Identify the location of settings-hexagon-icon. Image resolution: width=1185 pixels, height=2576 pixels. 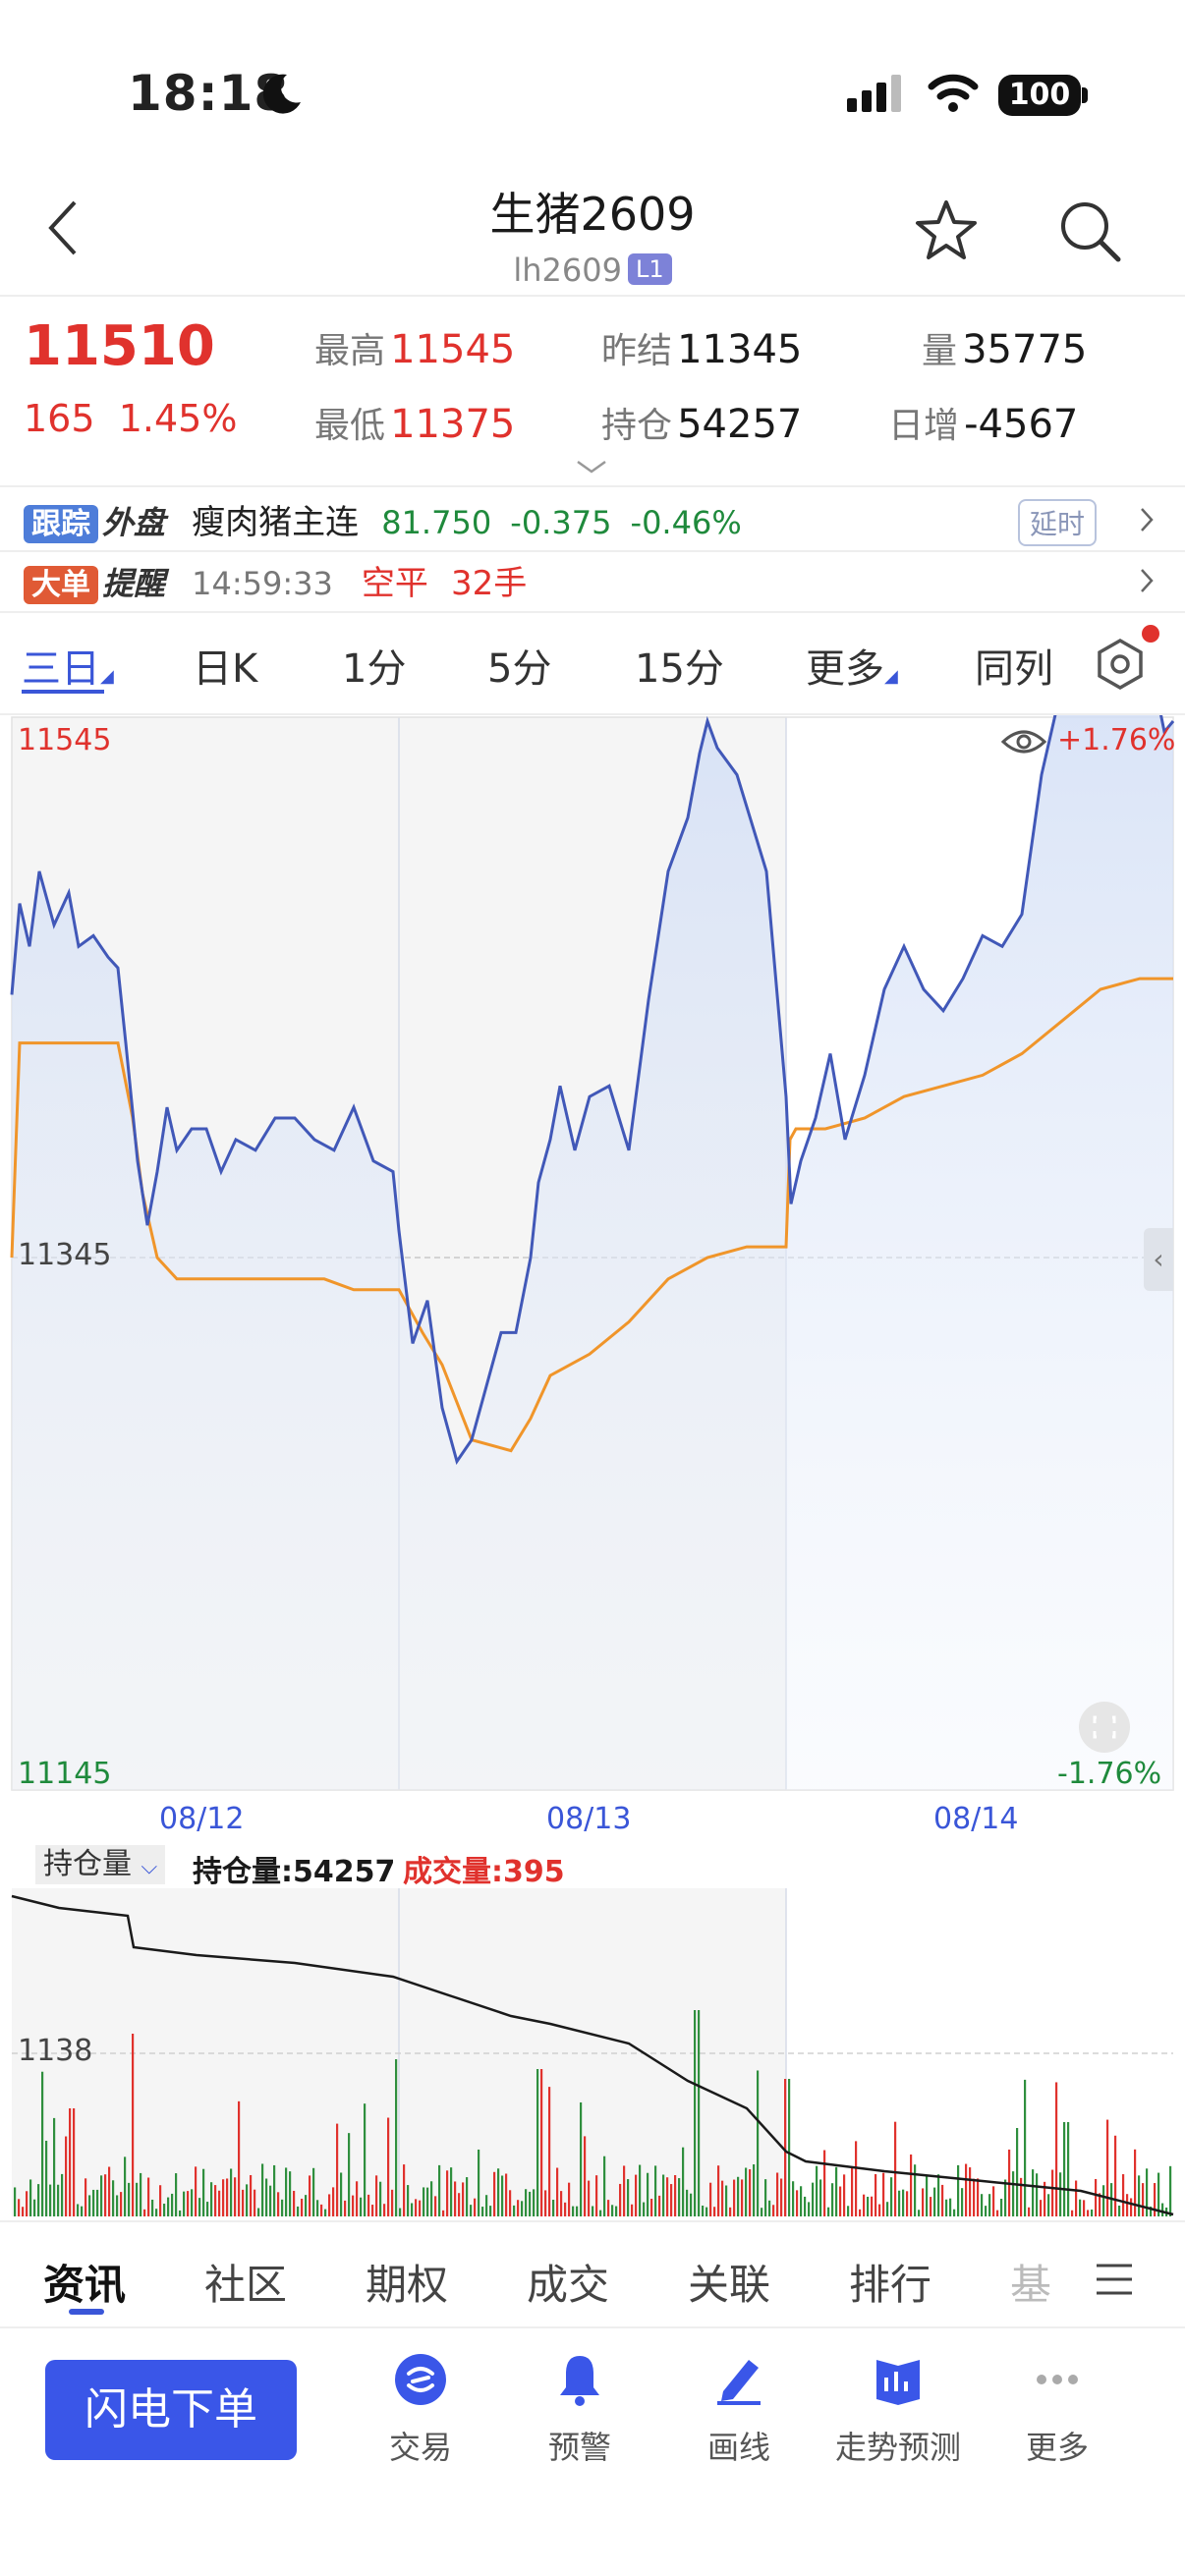
(1120, 666).